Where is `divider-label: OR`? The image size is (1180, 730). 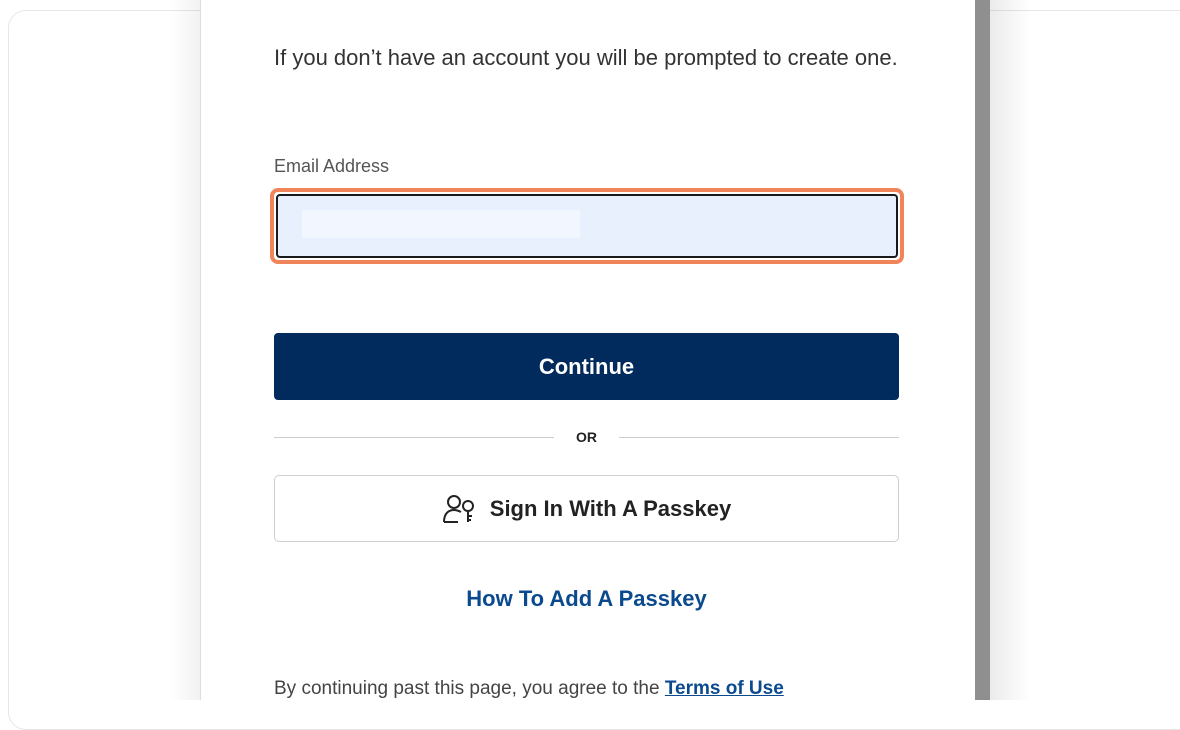
divider-label: OR is located at coordinates (586, 437).